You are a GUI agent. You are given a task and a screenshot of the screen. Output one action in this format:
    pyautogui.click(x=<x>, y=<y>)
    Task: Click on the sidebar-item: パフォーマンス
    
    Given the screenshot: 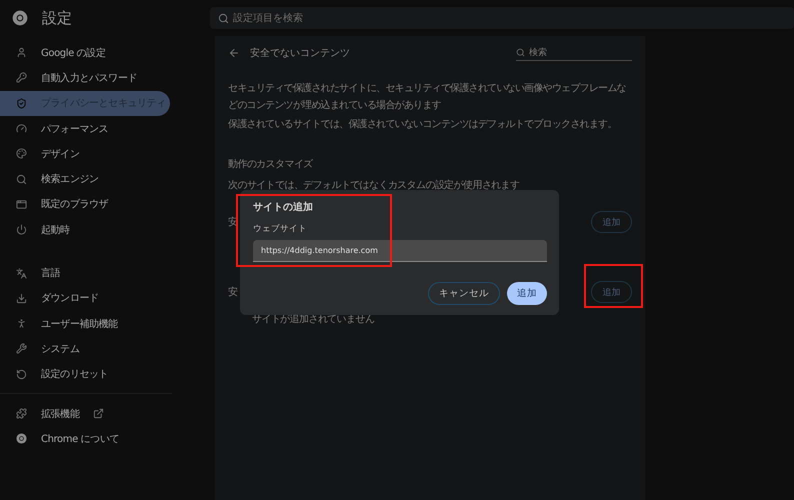 What is the action you would take?
    pyautogui.click(x=85, y=129)
    